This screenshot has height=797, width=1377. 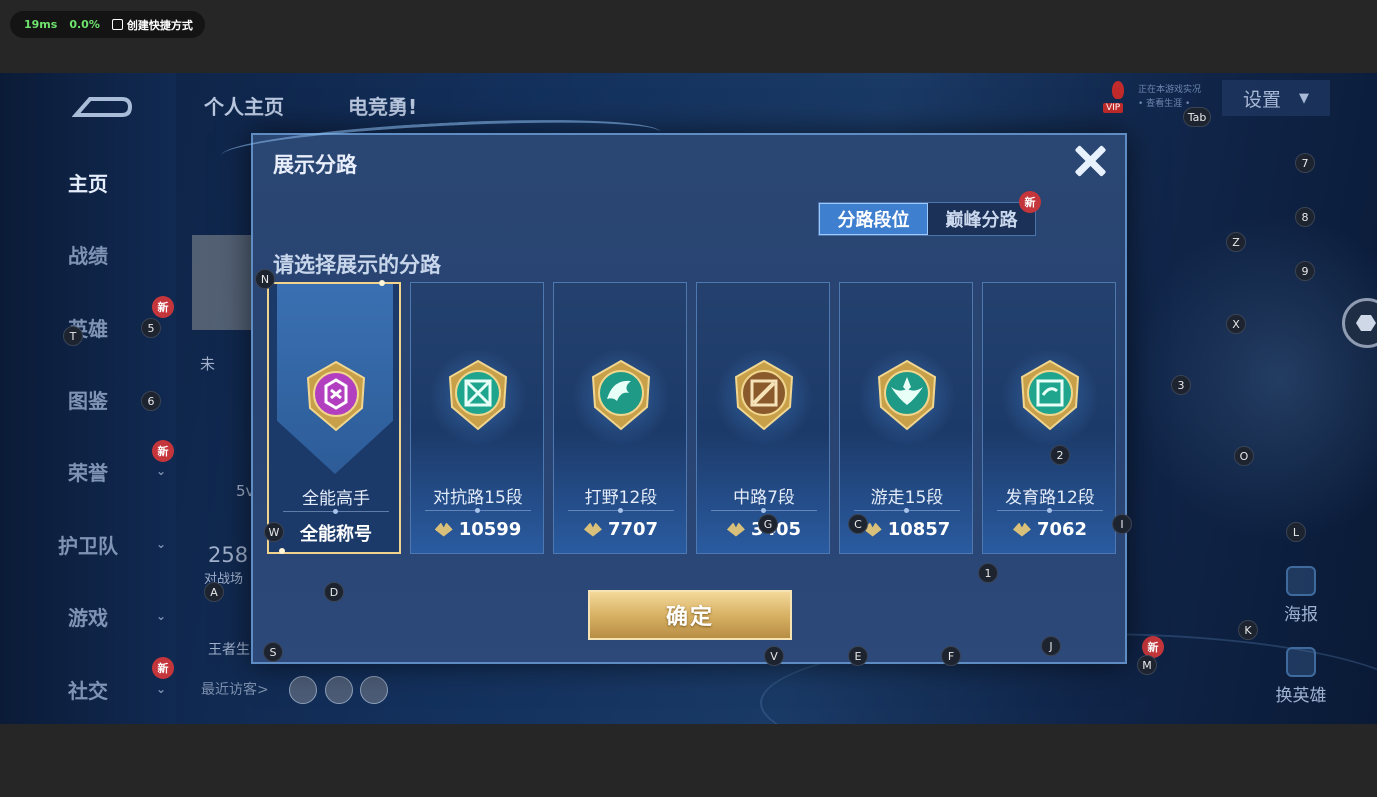 I want to click on poster-label: 海报, so click(x=1301, y=615).